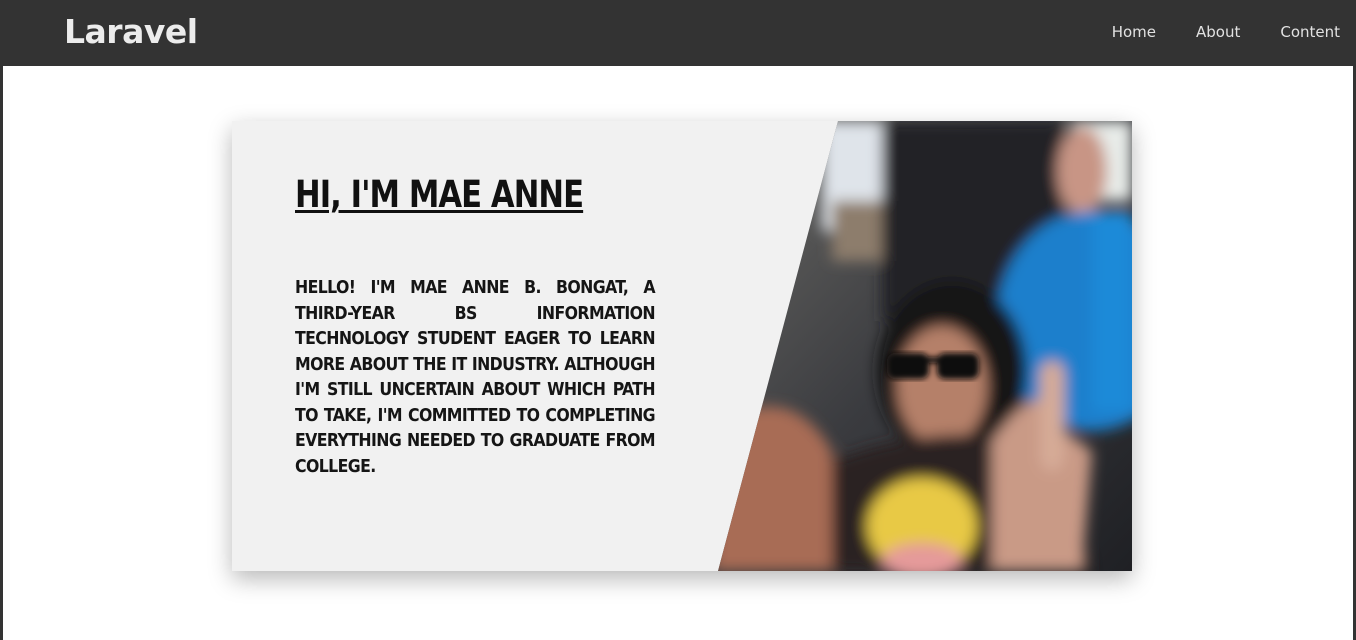 The height and width of the screenshot is (640, 1356). Describe the element at coordinates (1310, 32) in the screenshot. I see `nav-link-content: Content` at that location.